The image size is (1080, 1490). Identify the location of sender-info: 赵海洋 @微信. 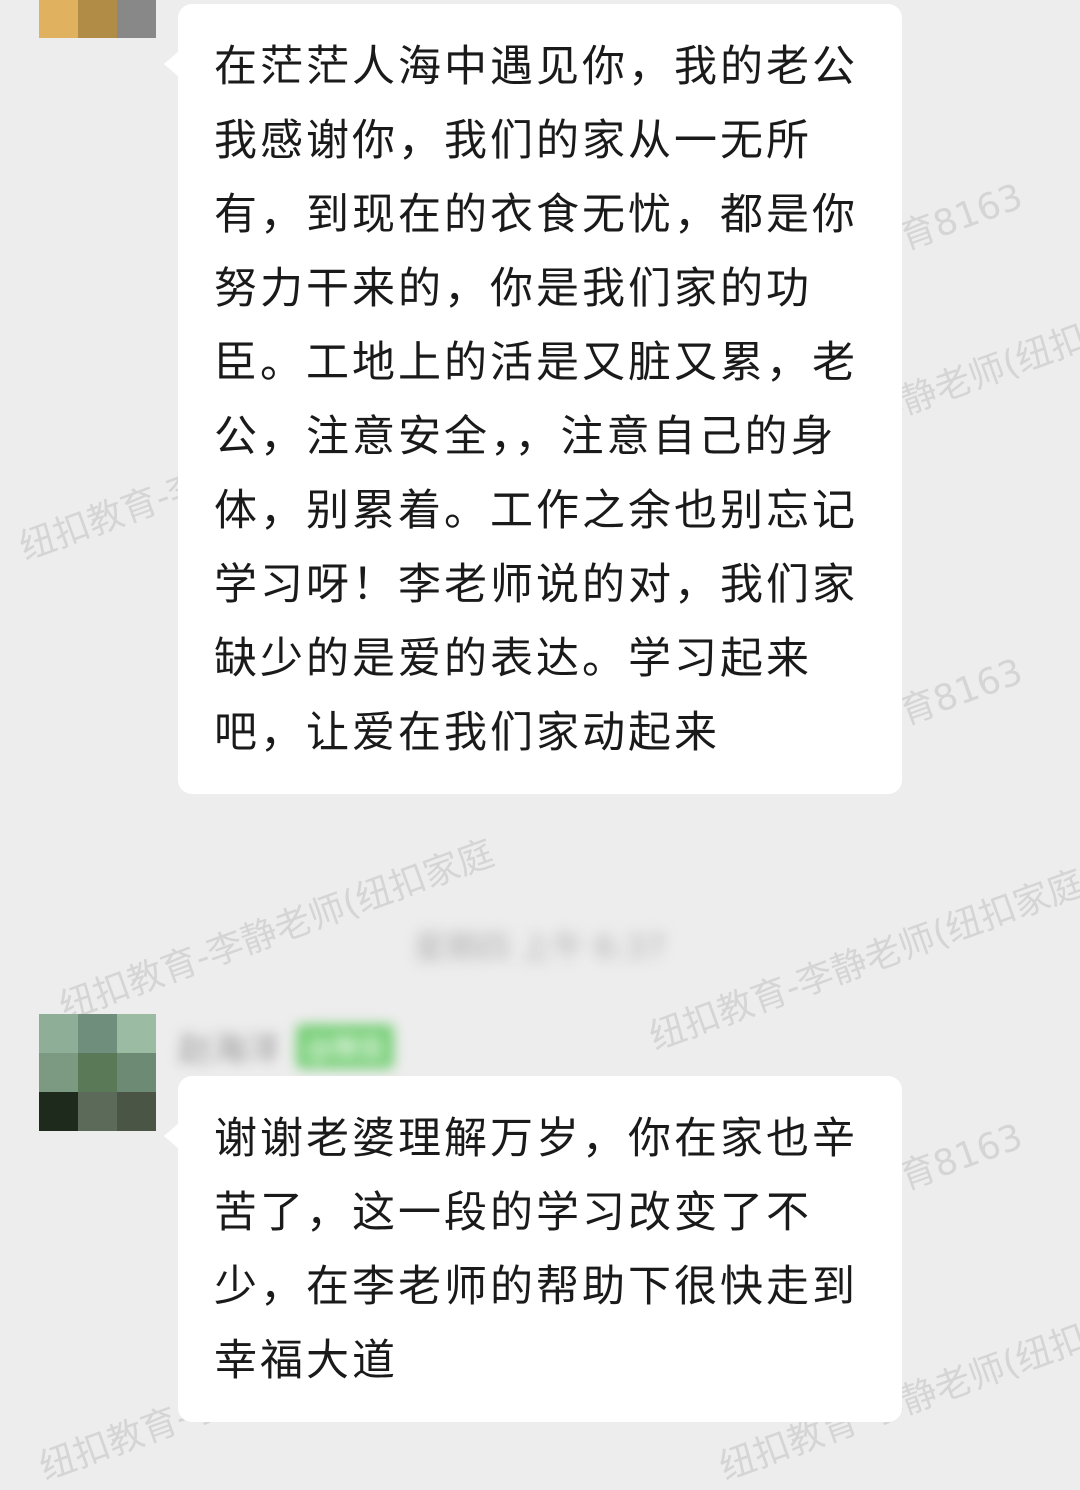
(286, 1046).